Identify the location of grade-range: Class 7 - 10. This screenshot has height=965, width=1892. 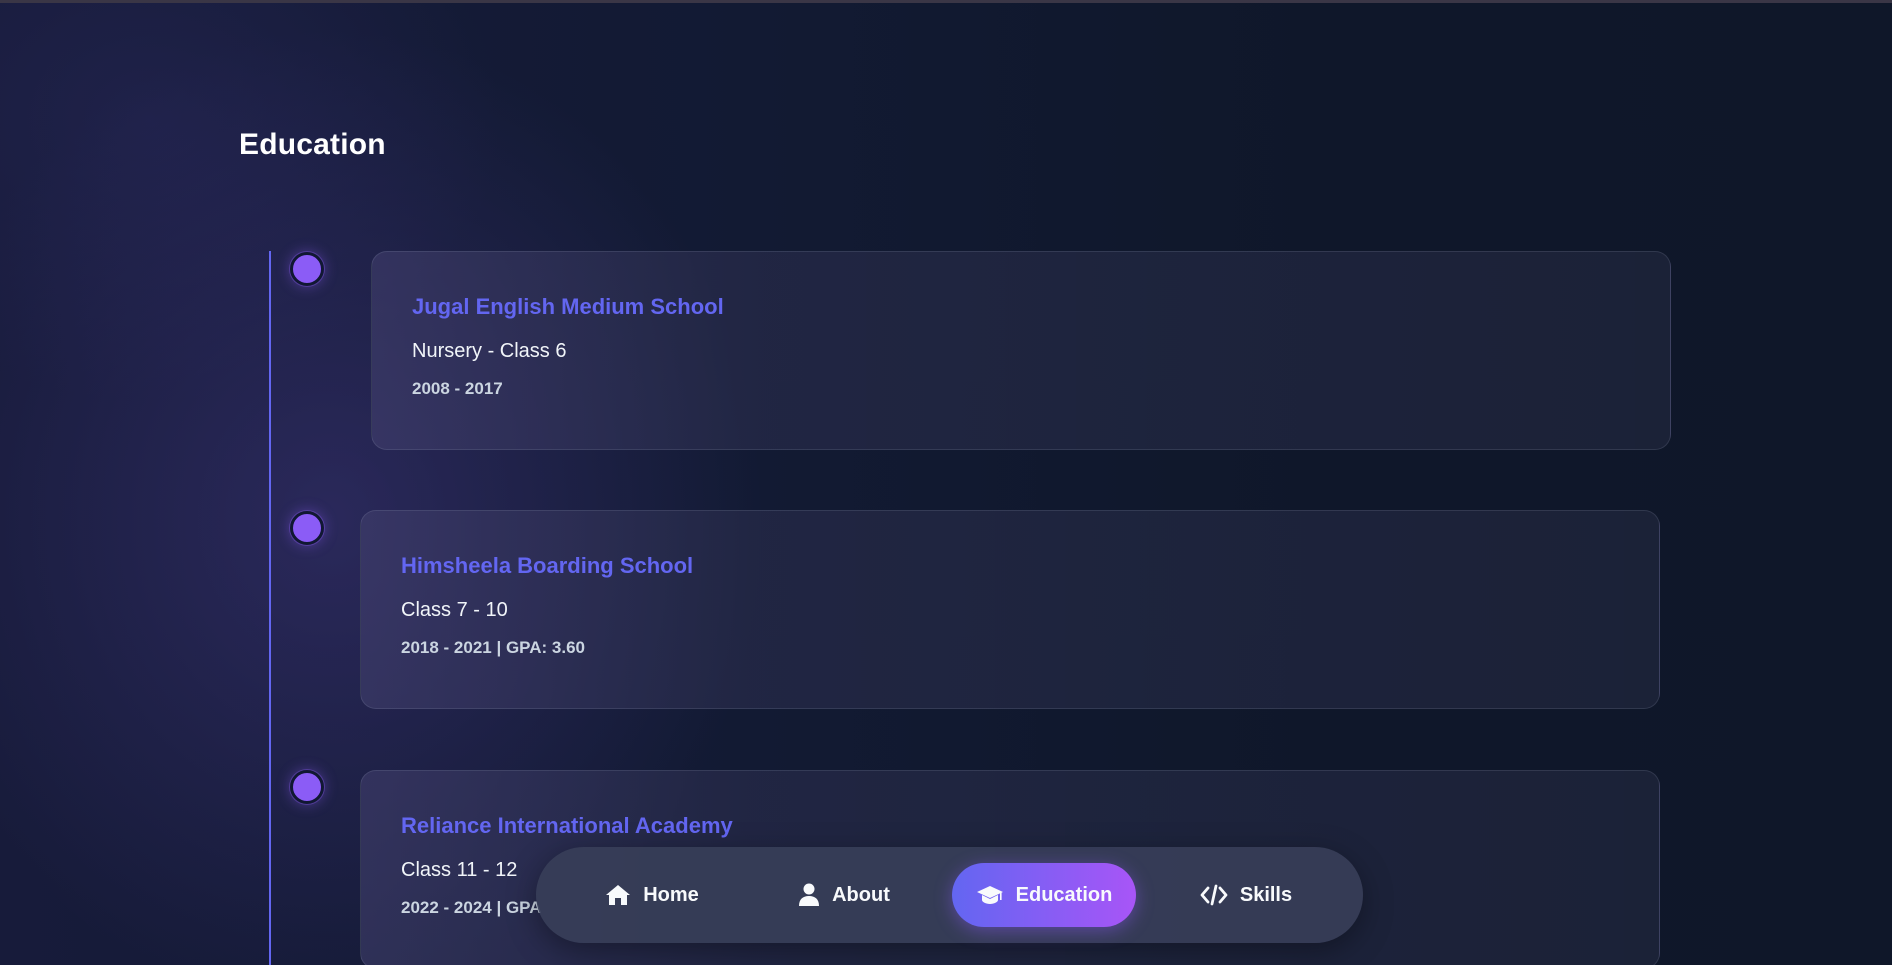
(454, 610).